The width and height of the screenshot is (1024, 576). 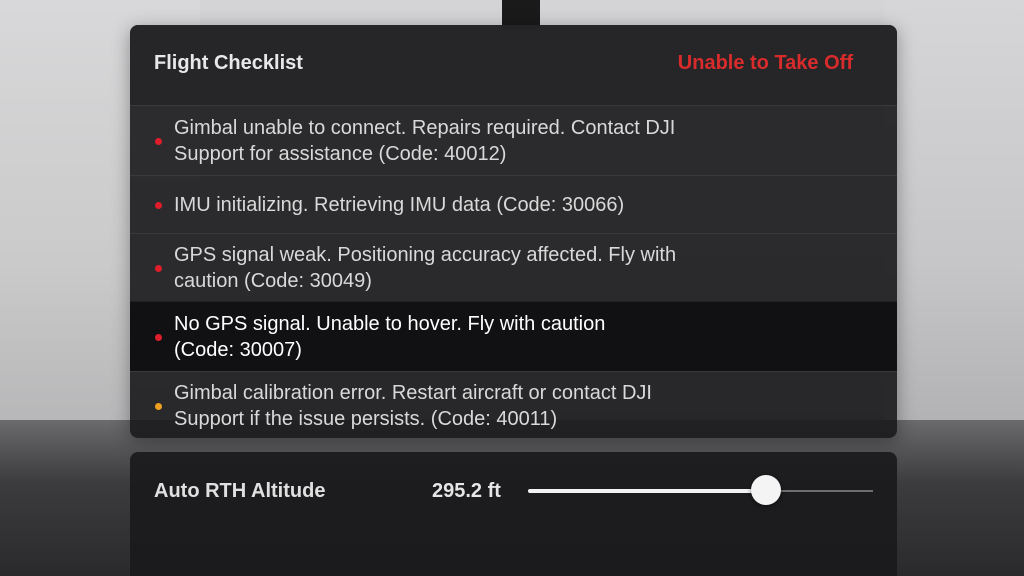 I want to click on warning-dot-icon, so click(x=158, y=406).